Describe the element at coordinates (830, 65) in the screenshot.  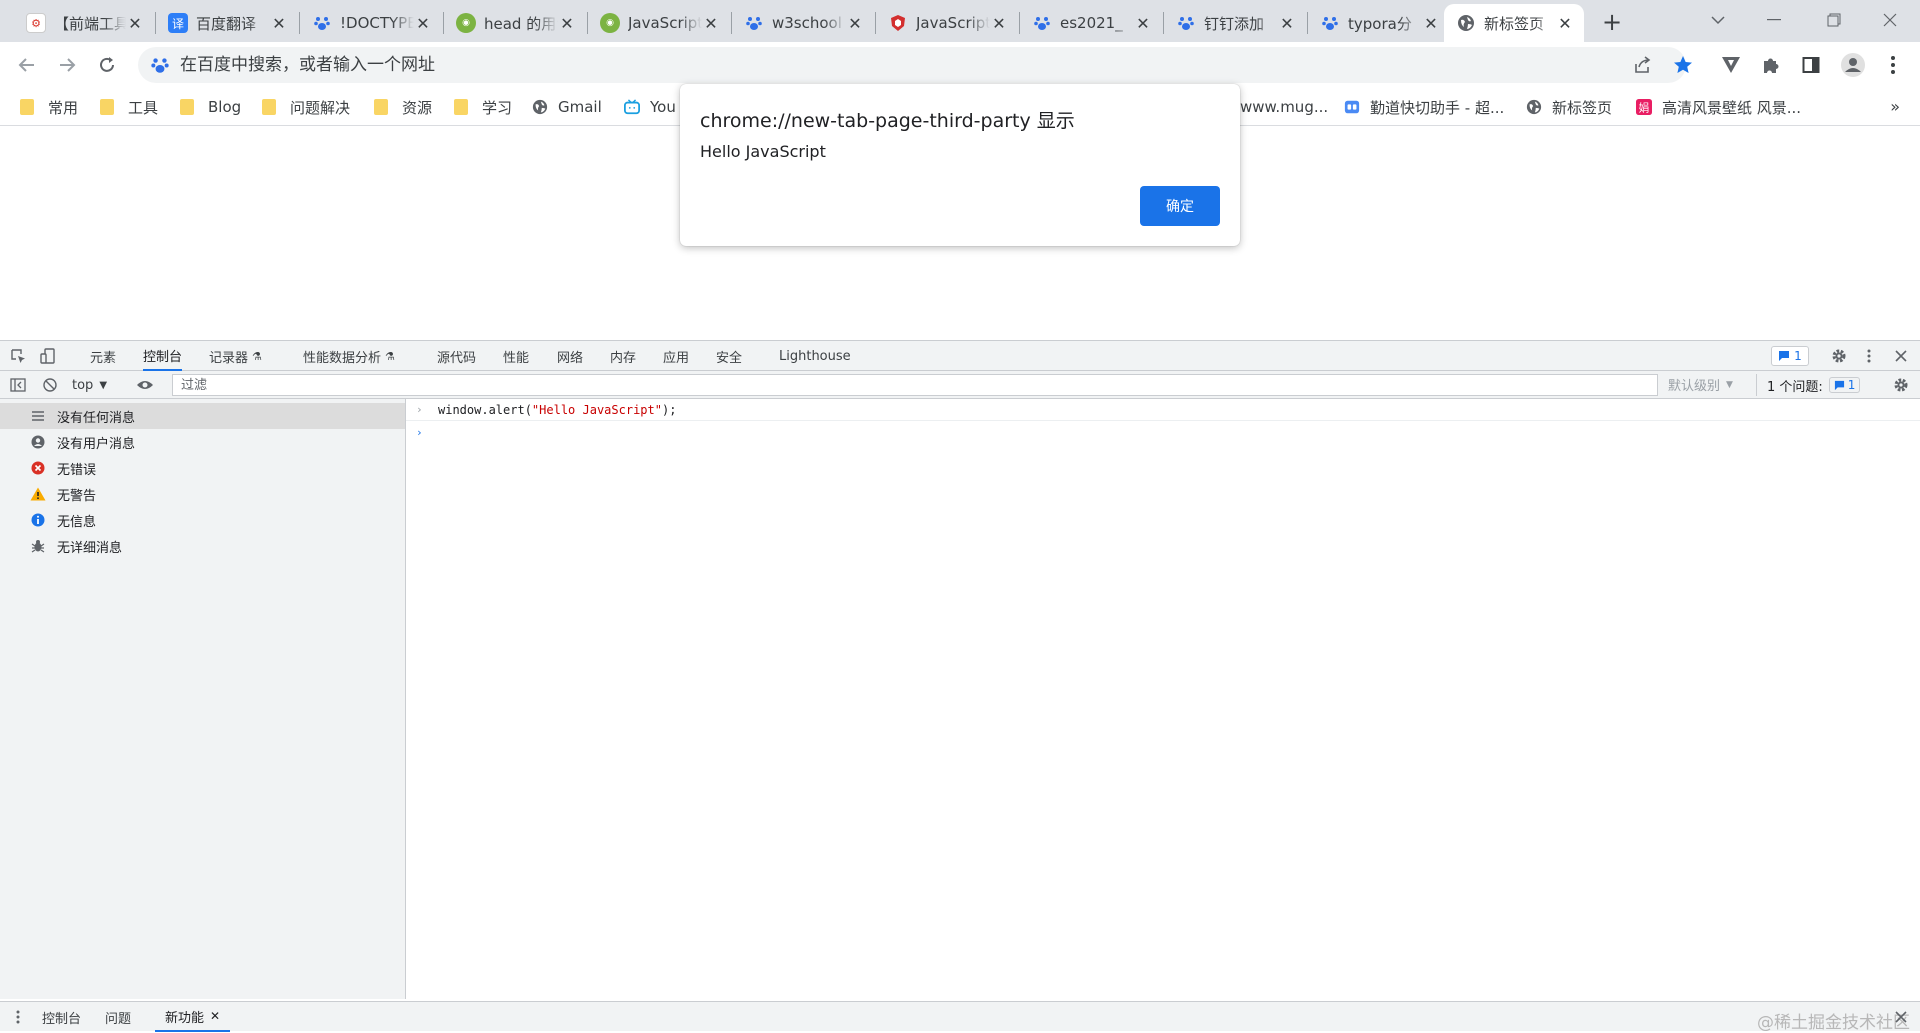
I see `address-input` at that location.